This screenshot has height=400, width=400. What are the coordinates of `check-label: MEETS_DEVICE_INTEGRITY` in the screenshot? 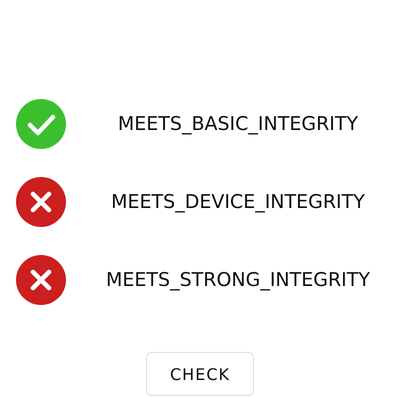 It's located at (238, 202).